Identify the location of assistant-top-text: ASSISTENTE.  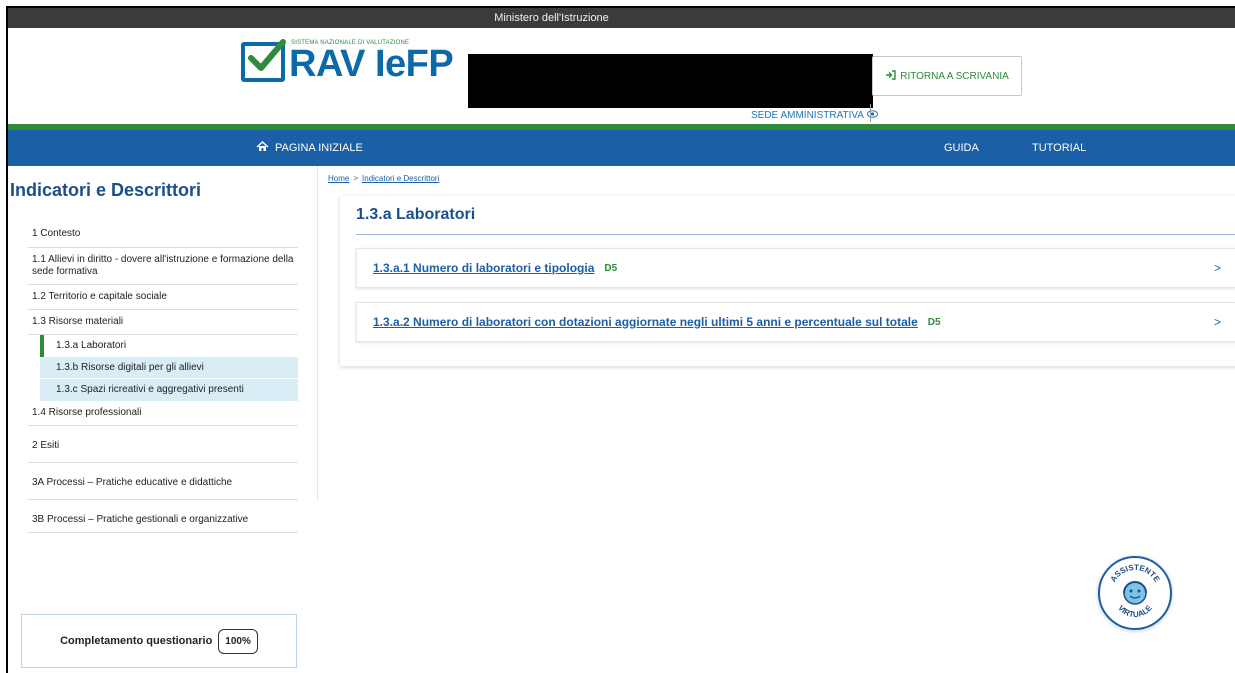
(1135, 573).